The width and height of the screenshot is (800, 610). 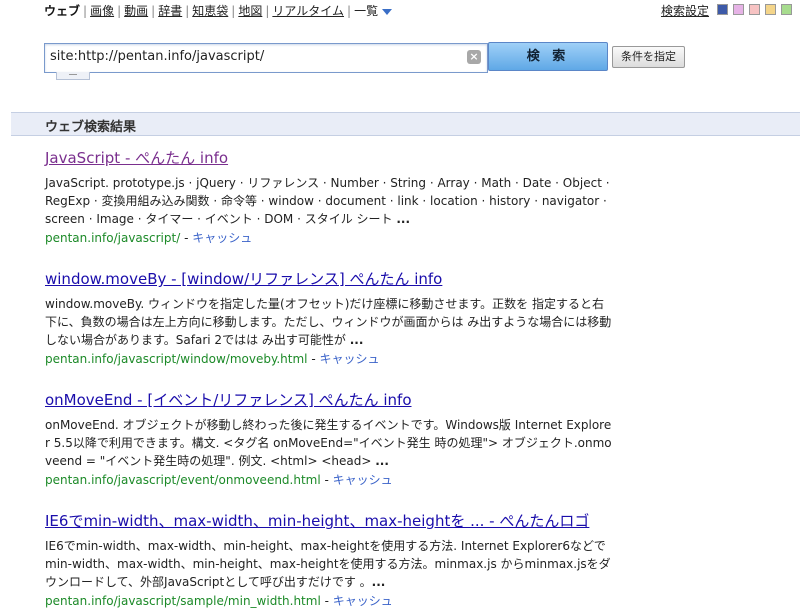 I want to click on nav-tab-realtime: リアルタイム, so click(x=308, y=11).